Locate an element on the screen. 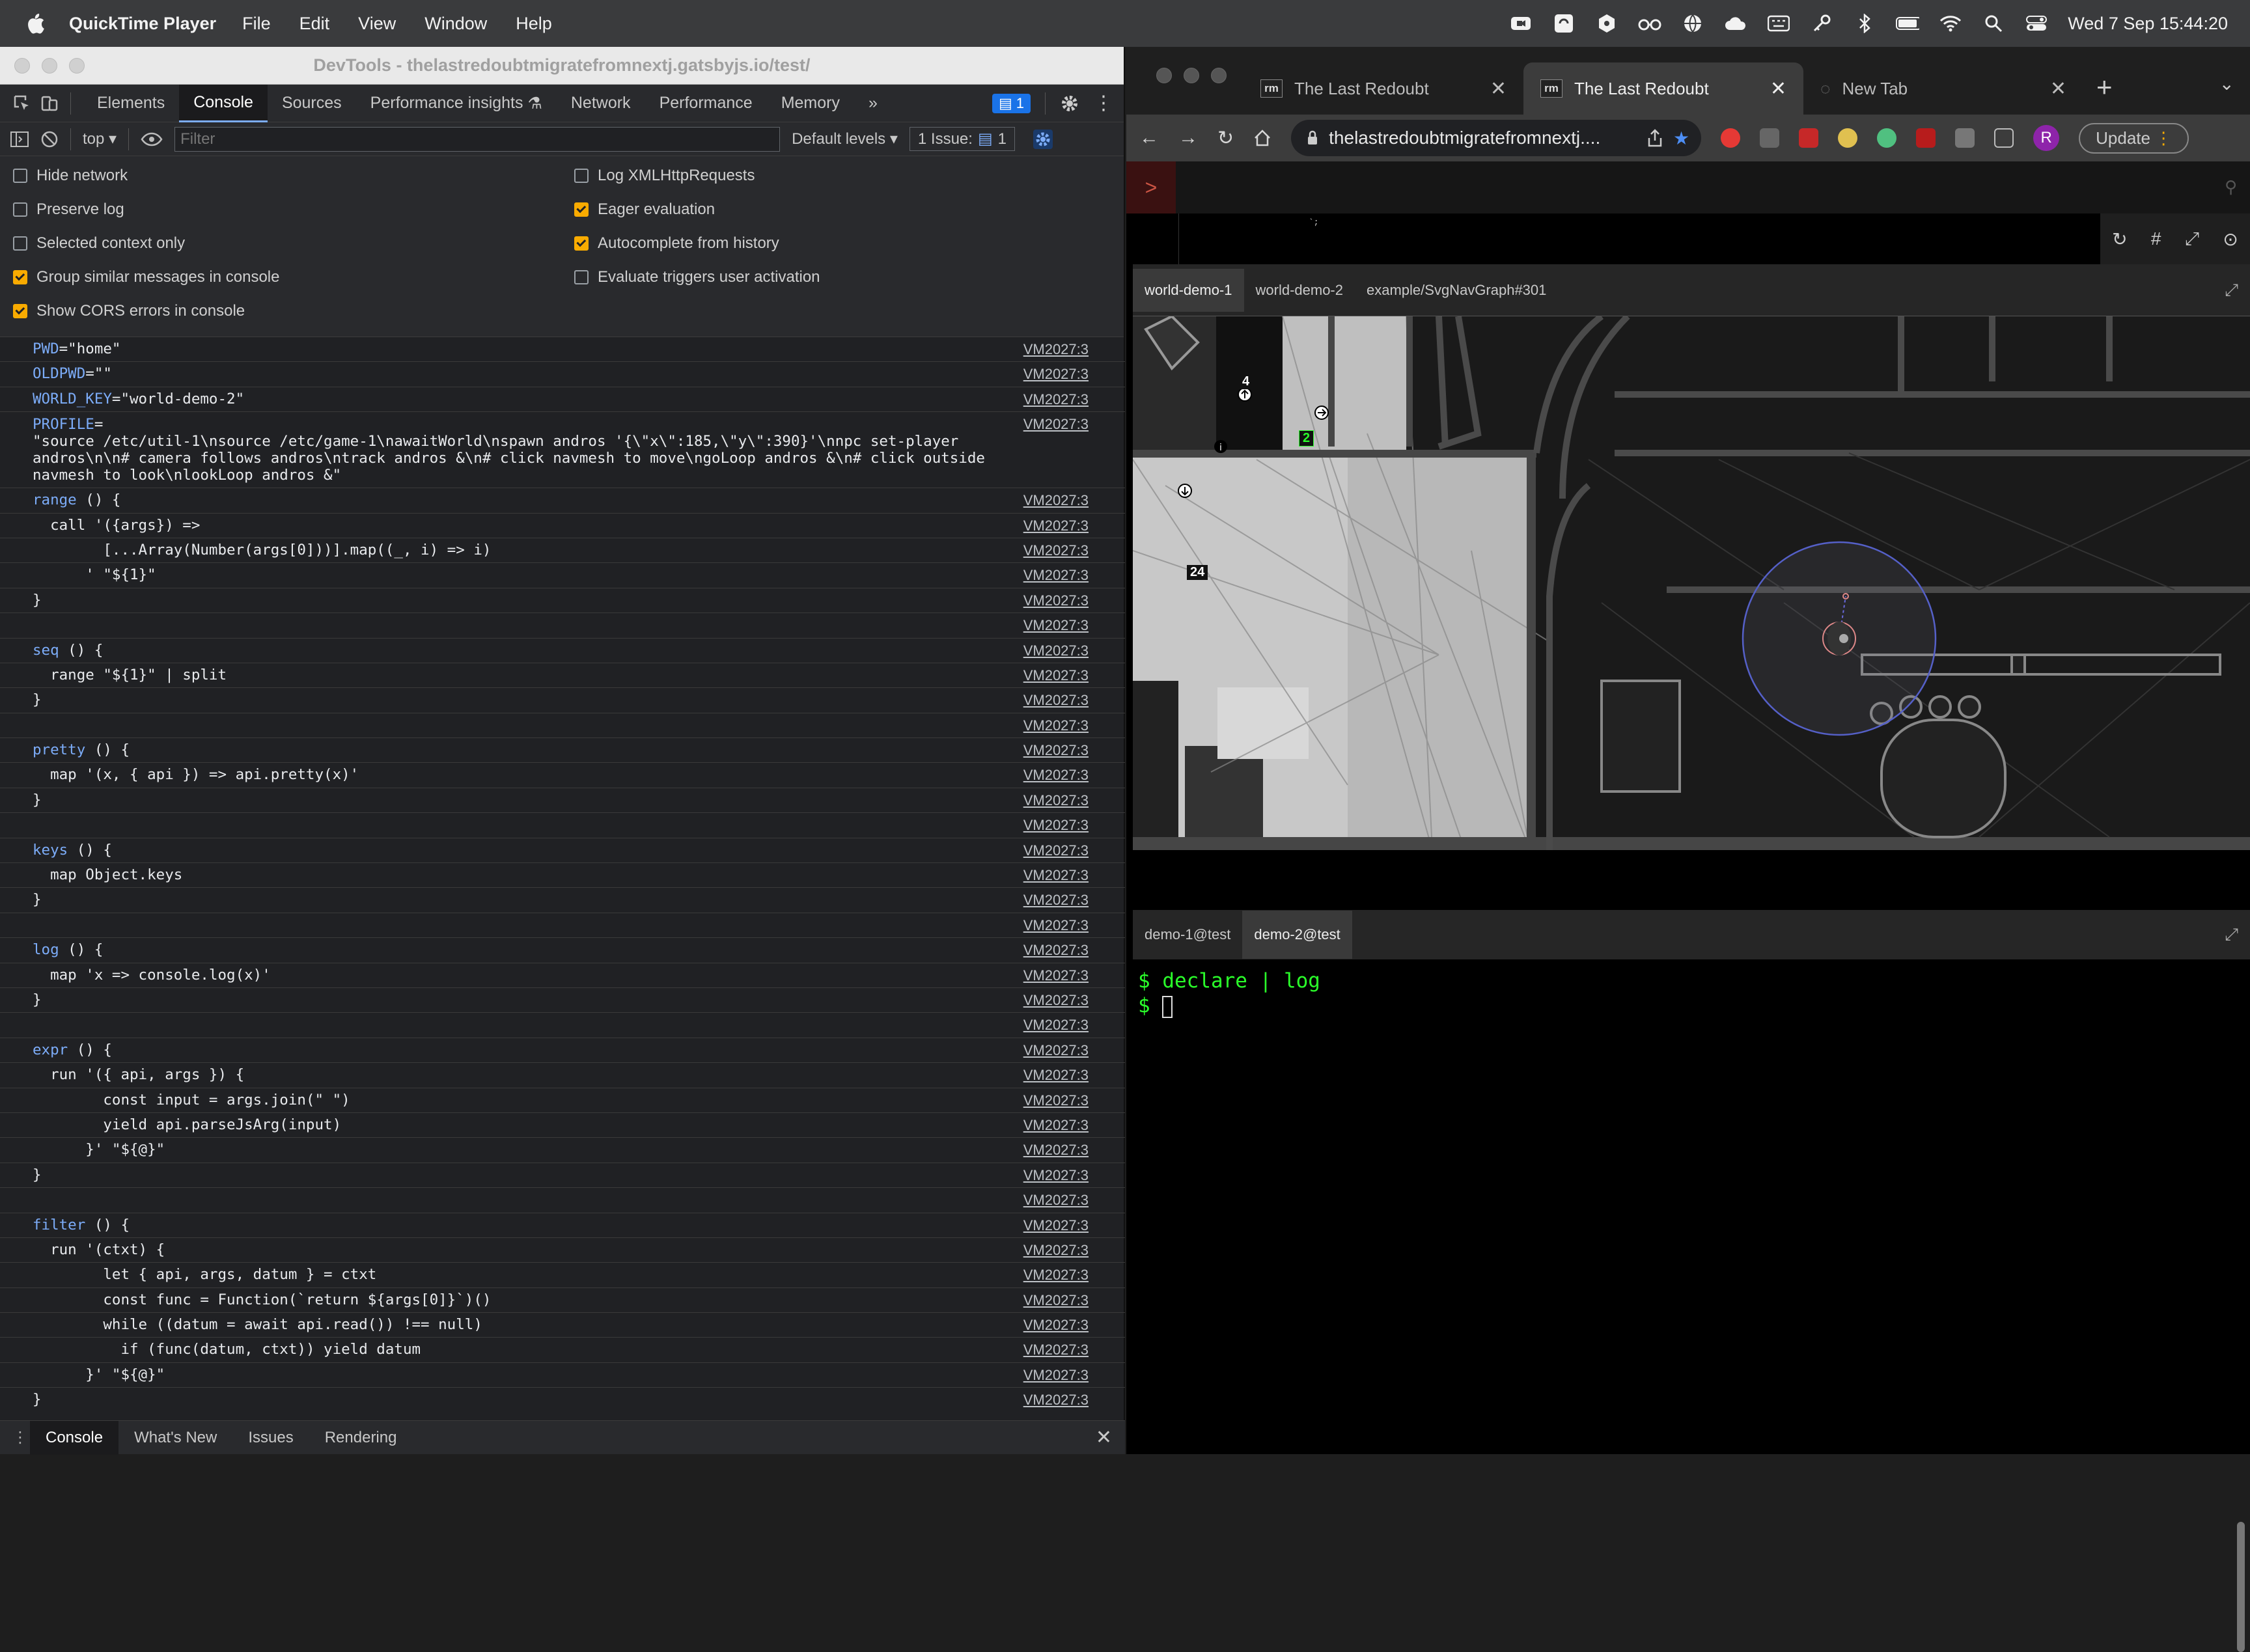 This screenshot has width=2250, height=1652. console-setting: Autocomplete from history is located at coordinates (676, 243).